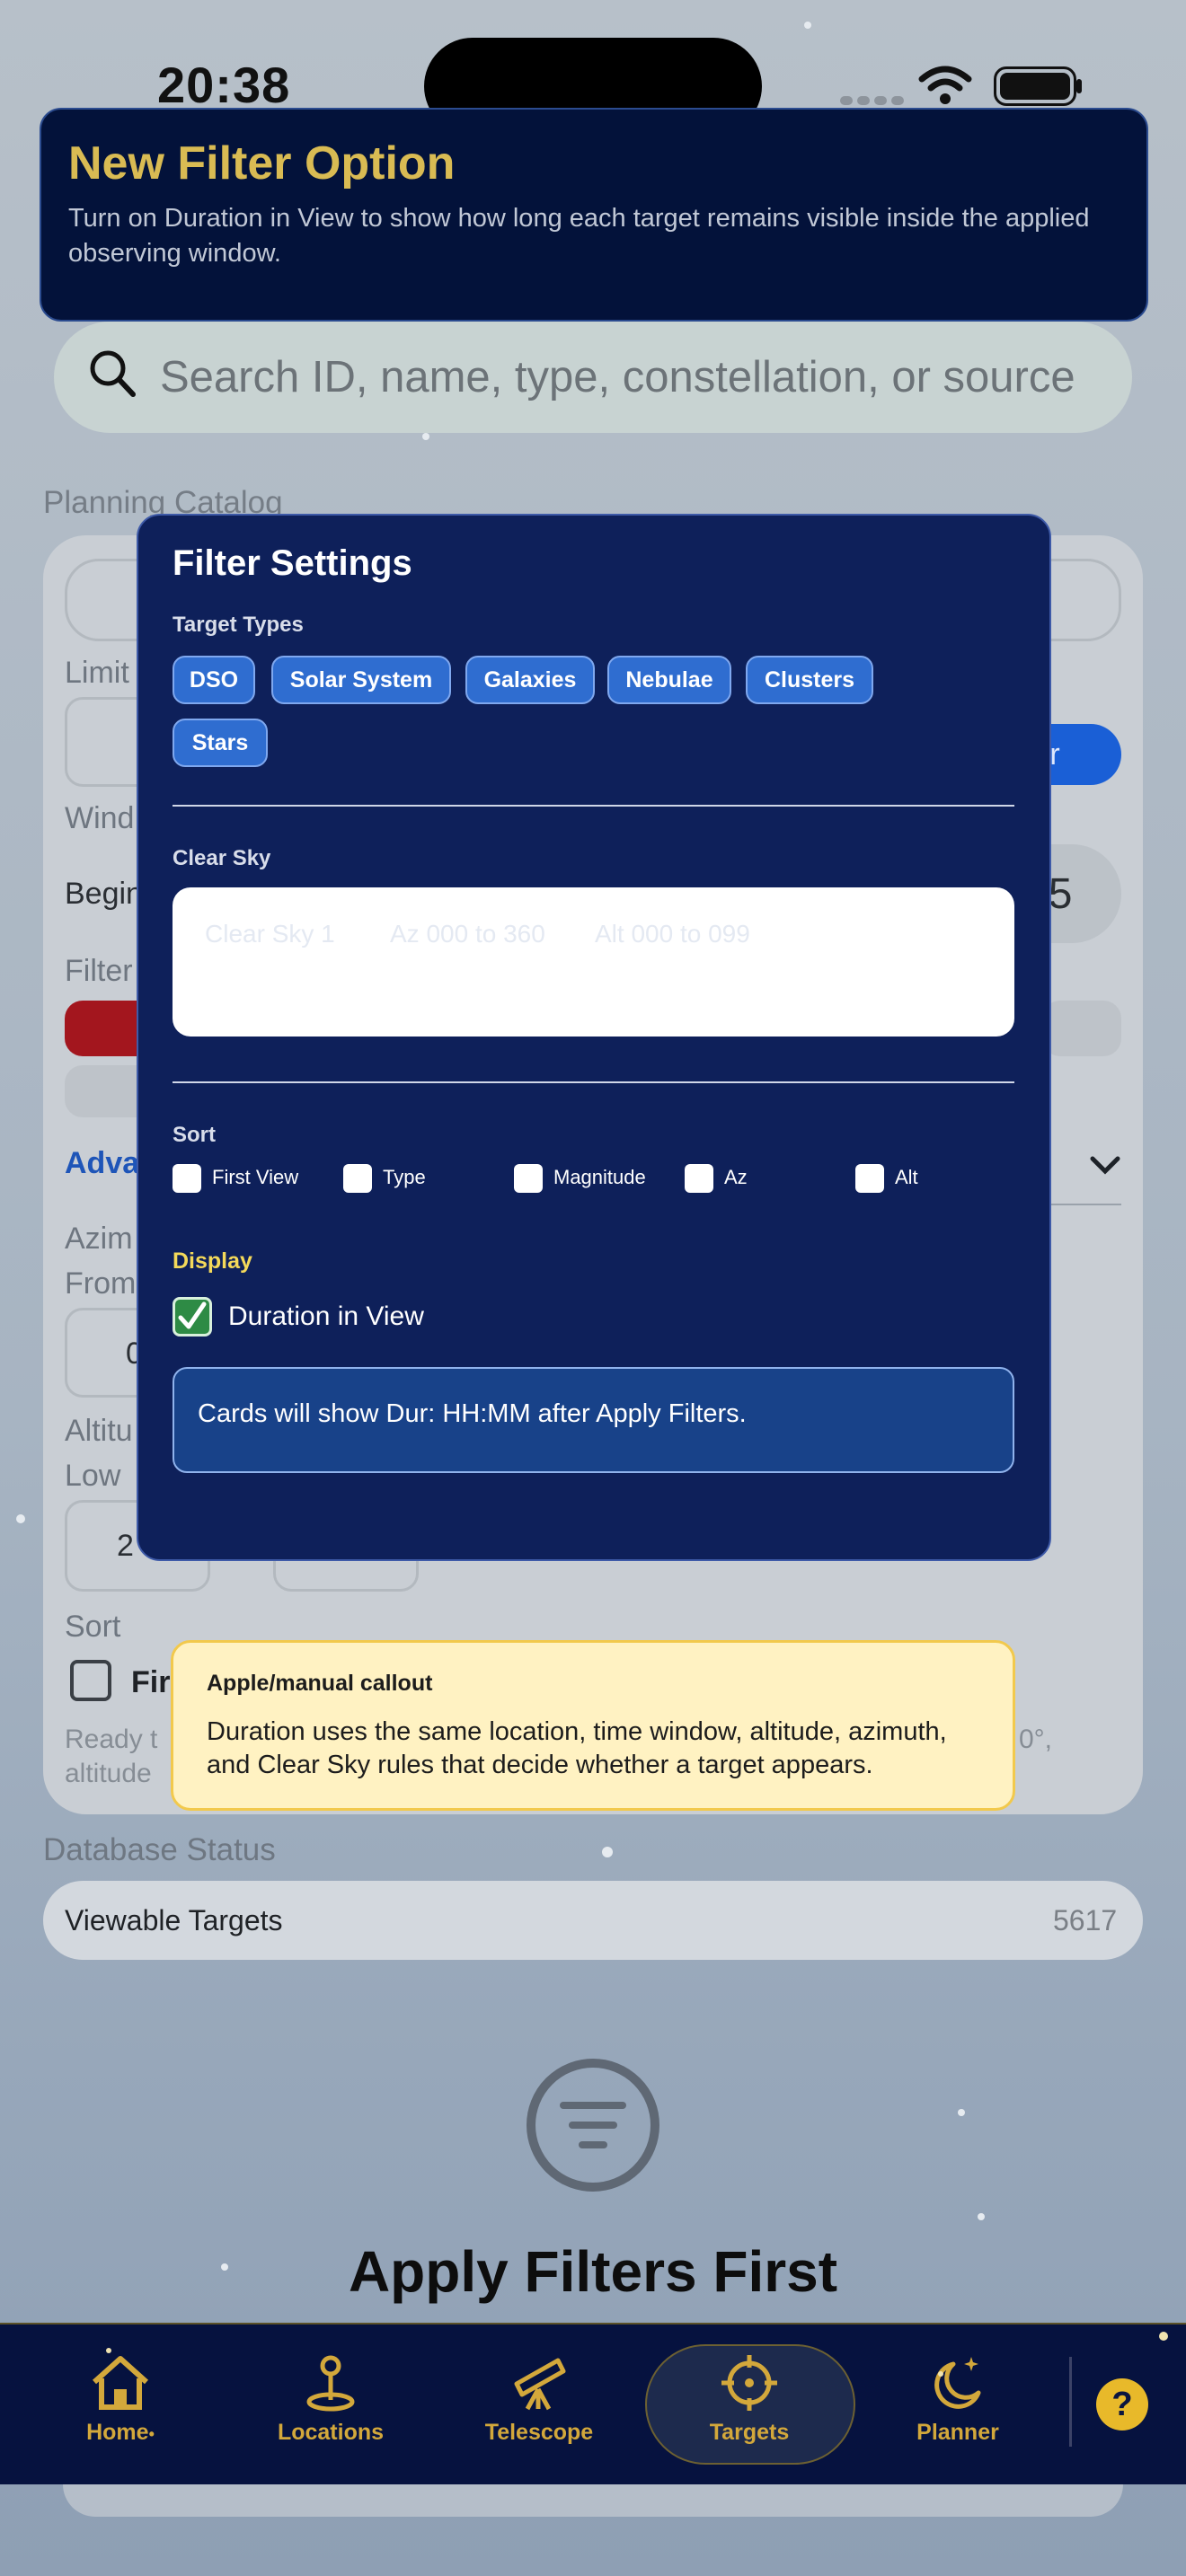  I want to click on sort-first-view-label: First View, so click(255, 1177).